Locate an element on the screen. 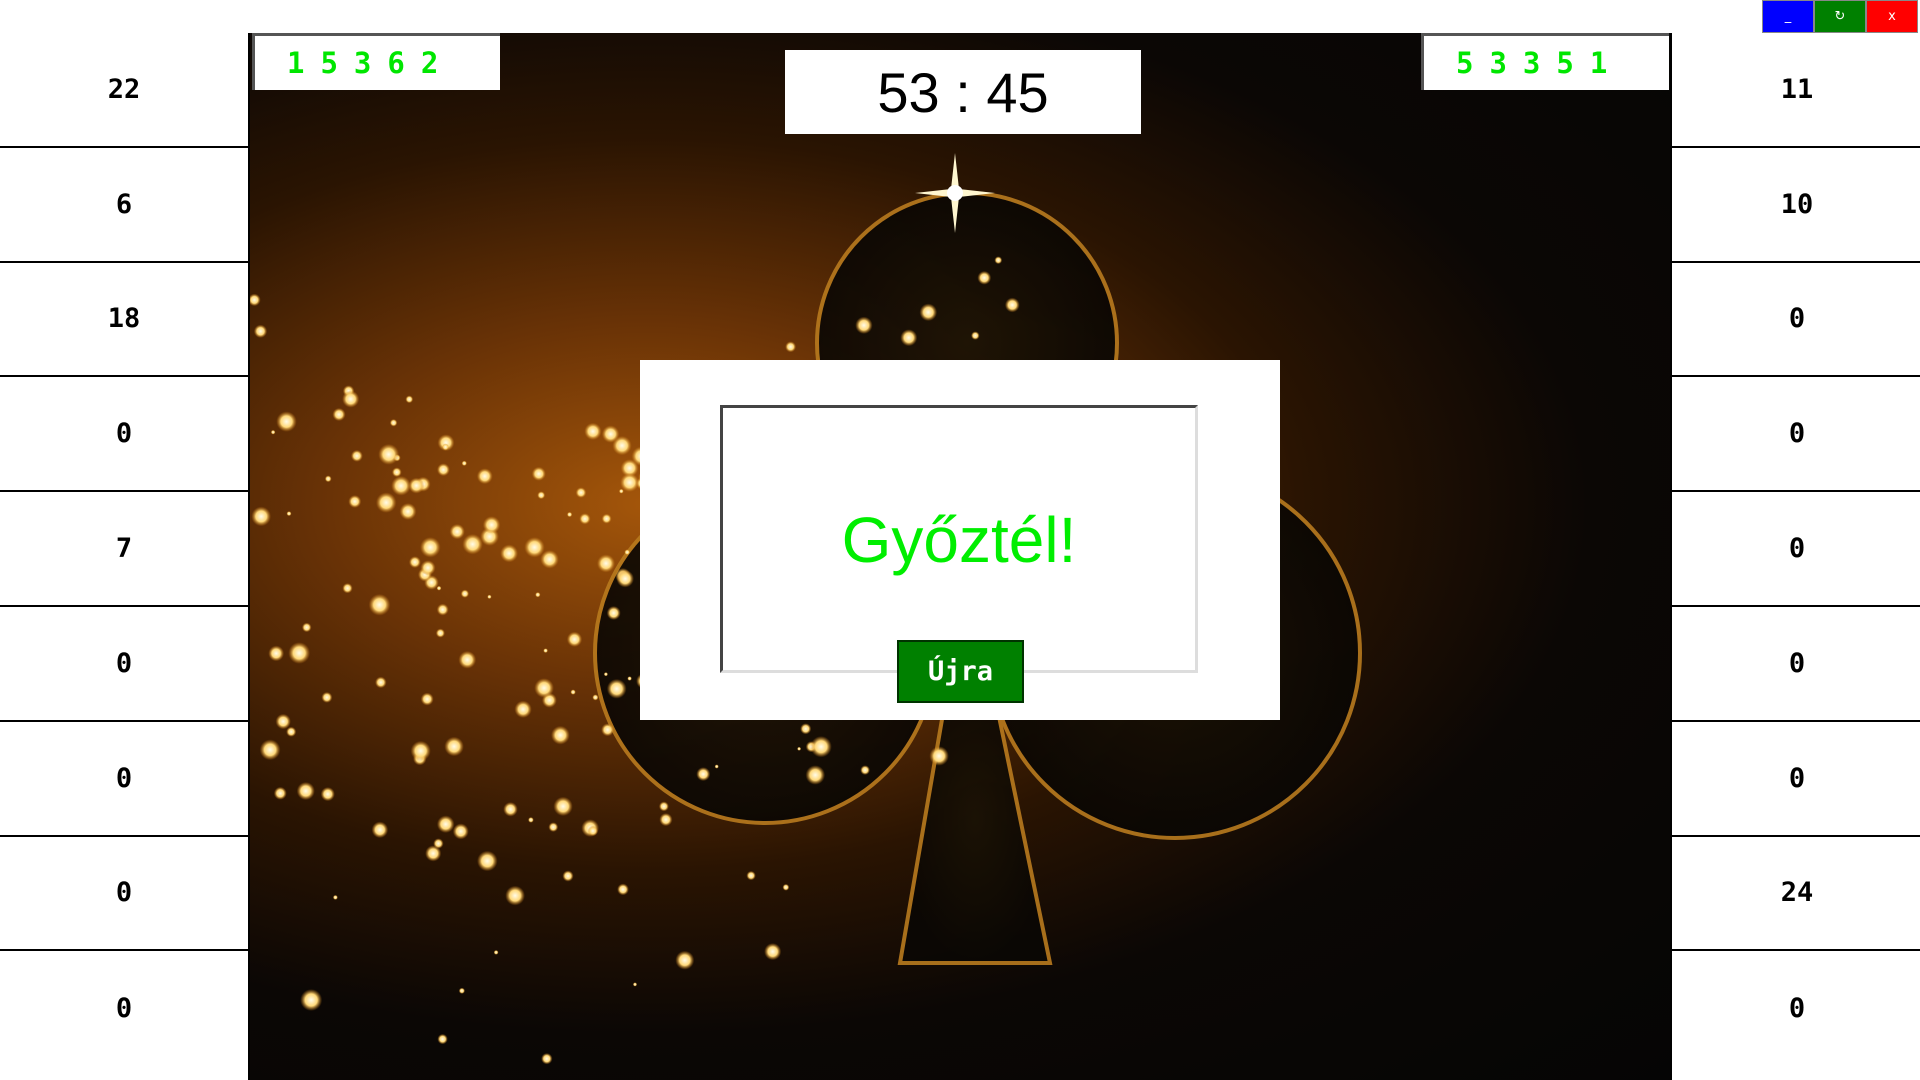 The width and height of the screenshot is (1920, 1080). minimize-button: _ is located at coordinates (1788, 16).